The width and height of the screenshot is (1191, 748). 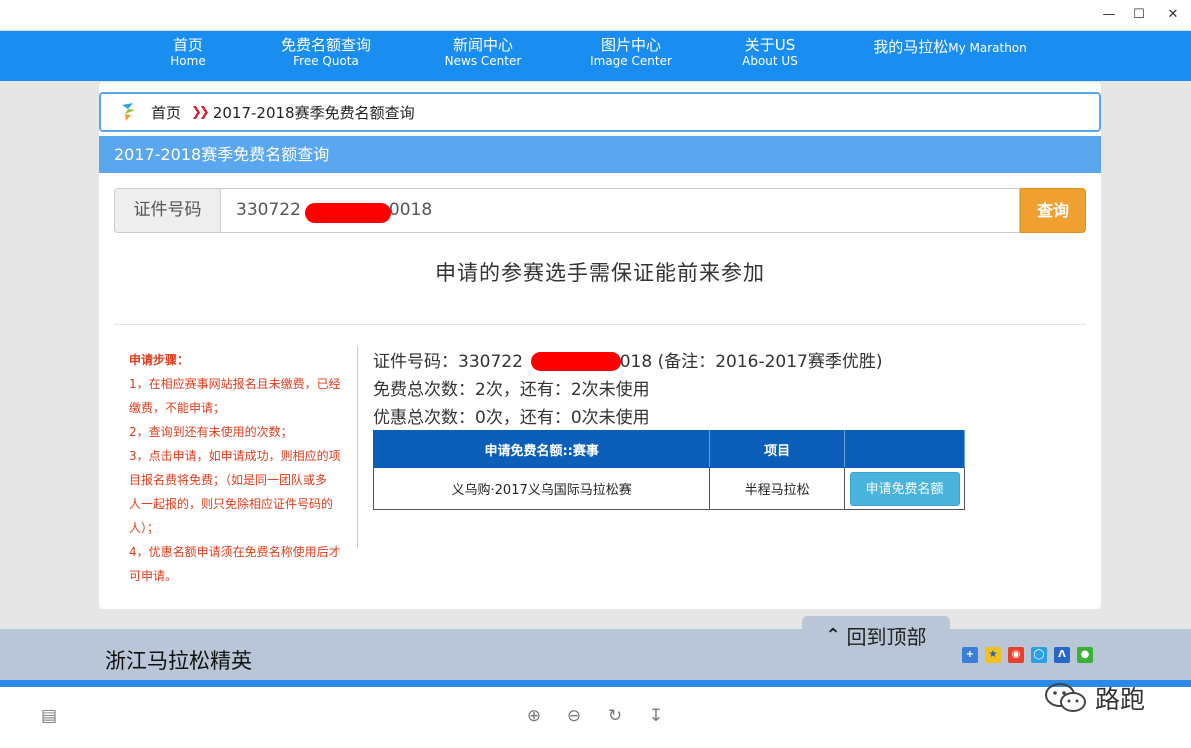 What do you see at coordinates (600, 273) in the screenshot?
I see `notice-text: 申请的参赛选手需保证能前来参加` at bounding box center [600, 273].